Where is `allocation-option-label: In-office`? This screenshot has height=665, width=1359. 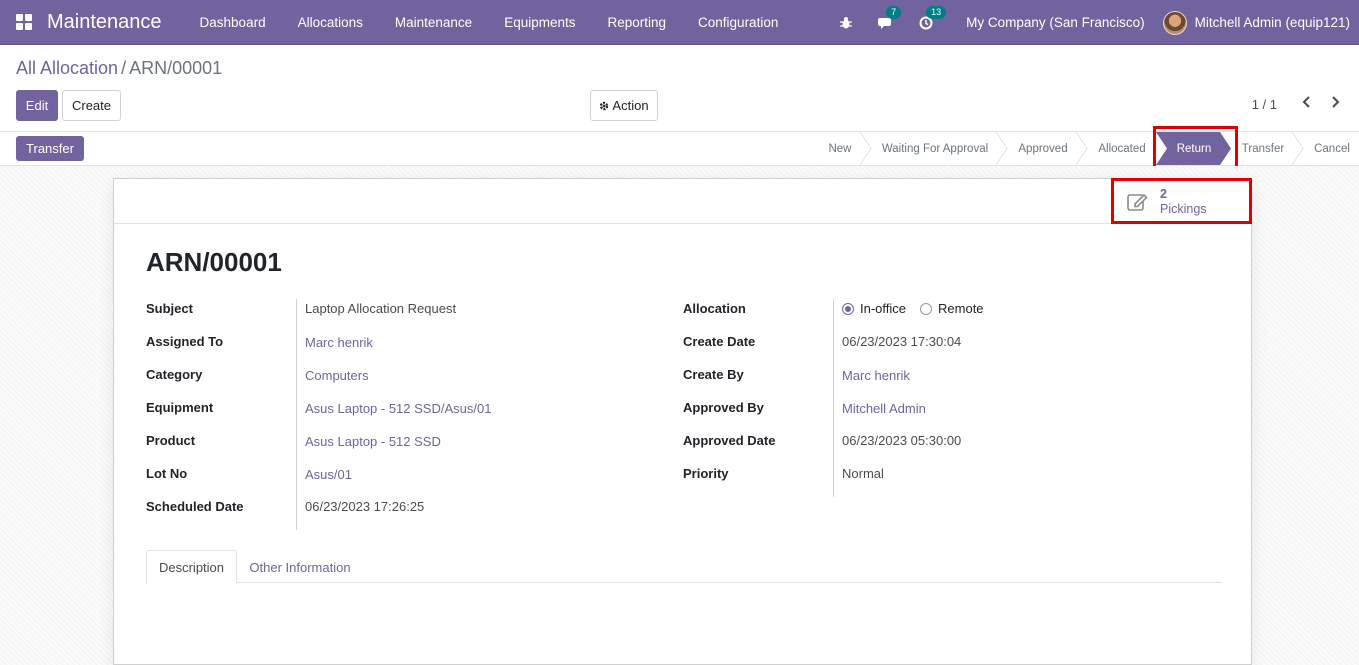 allocation-option-label: In-office is located at coordinates (883, 308).